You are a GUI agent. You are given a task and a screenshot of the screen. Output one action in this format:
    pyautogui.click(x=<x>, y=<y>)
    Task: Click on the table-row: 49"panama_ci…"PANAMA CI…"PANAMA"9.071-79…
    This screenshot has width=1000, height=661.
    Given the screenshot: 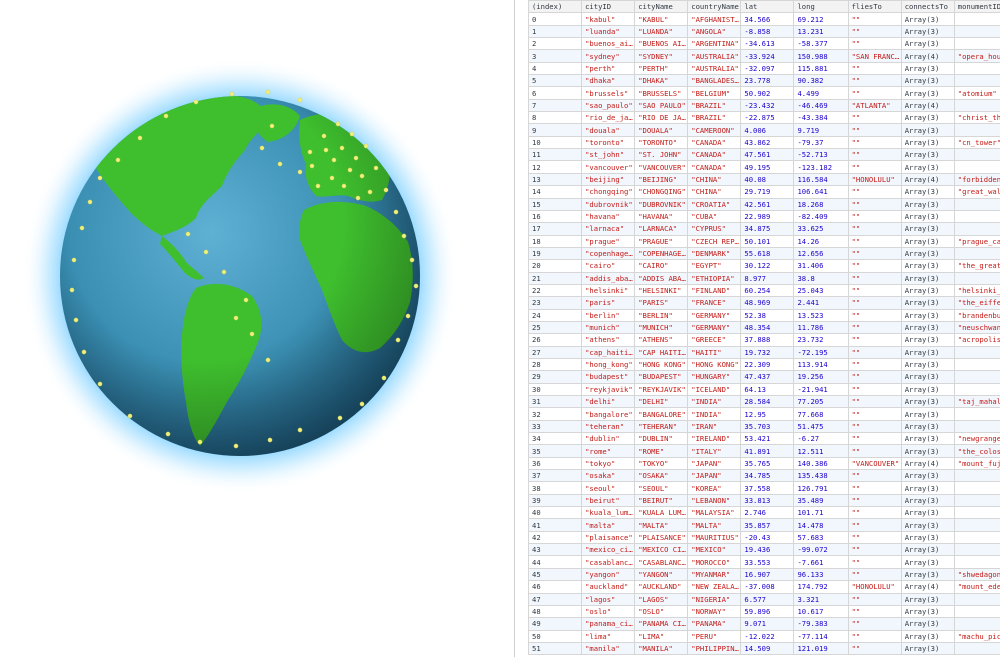 What is the action you would take?
    pyautogui.click(x=764, y=624)
    